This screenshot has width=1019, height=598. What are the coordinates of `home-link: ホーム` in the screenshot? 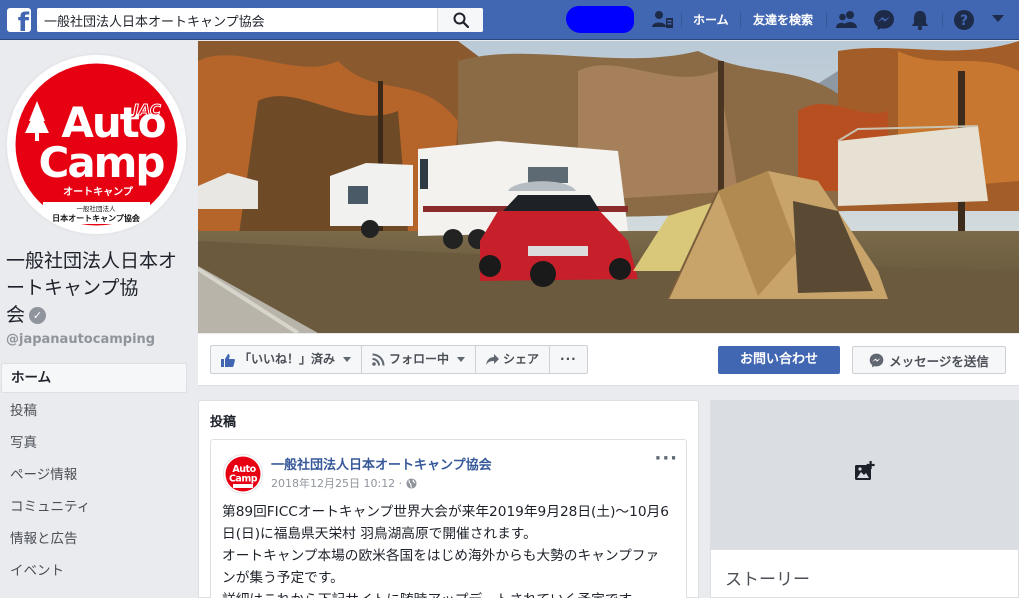 It's located at (711, 19).